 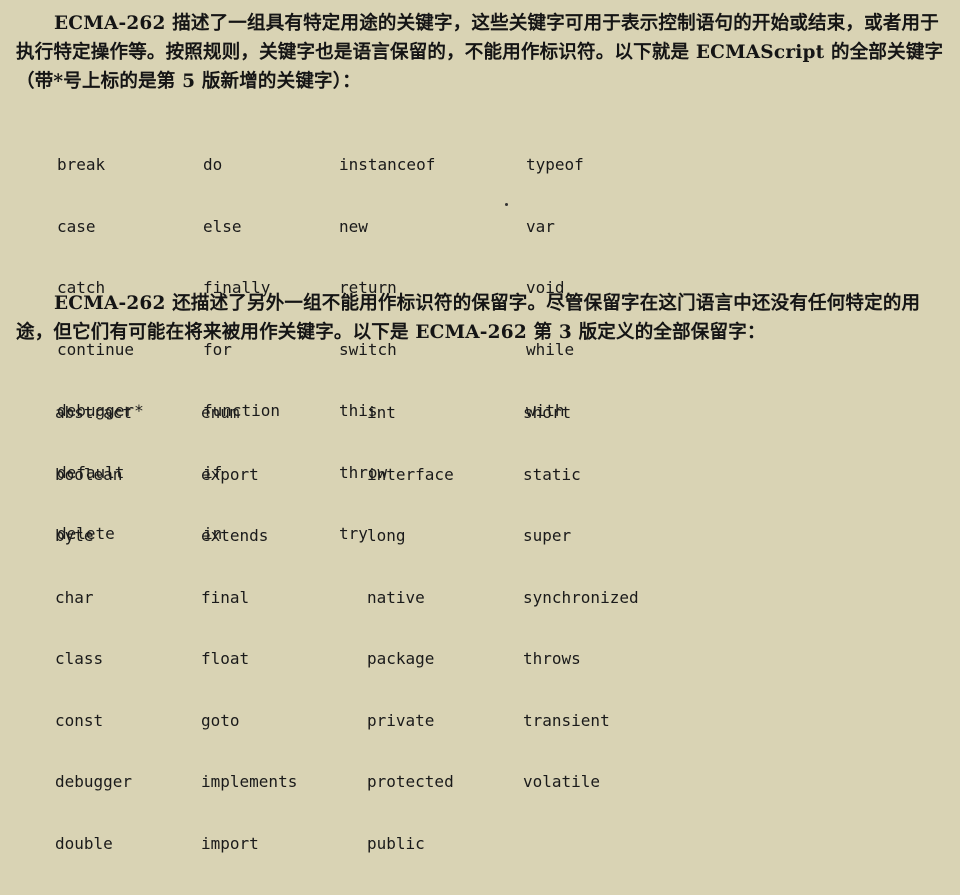 I want to click on reserved-word-item: int, so click(x=381, y=412).